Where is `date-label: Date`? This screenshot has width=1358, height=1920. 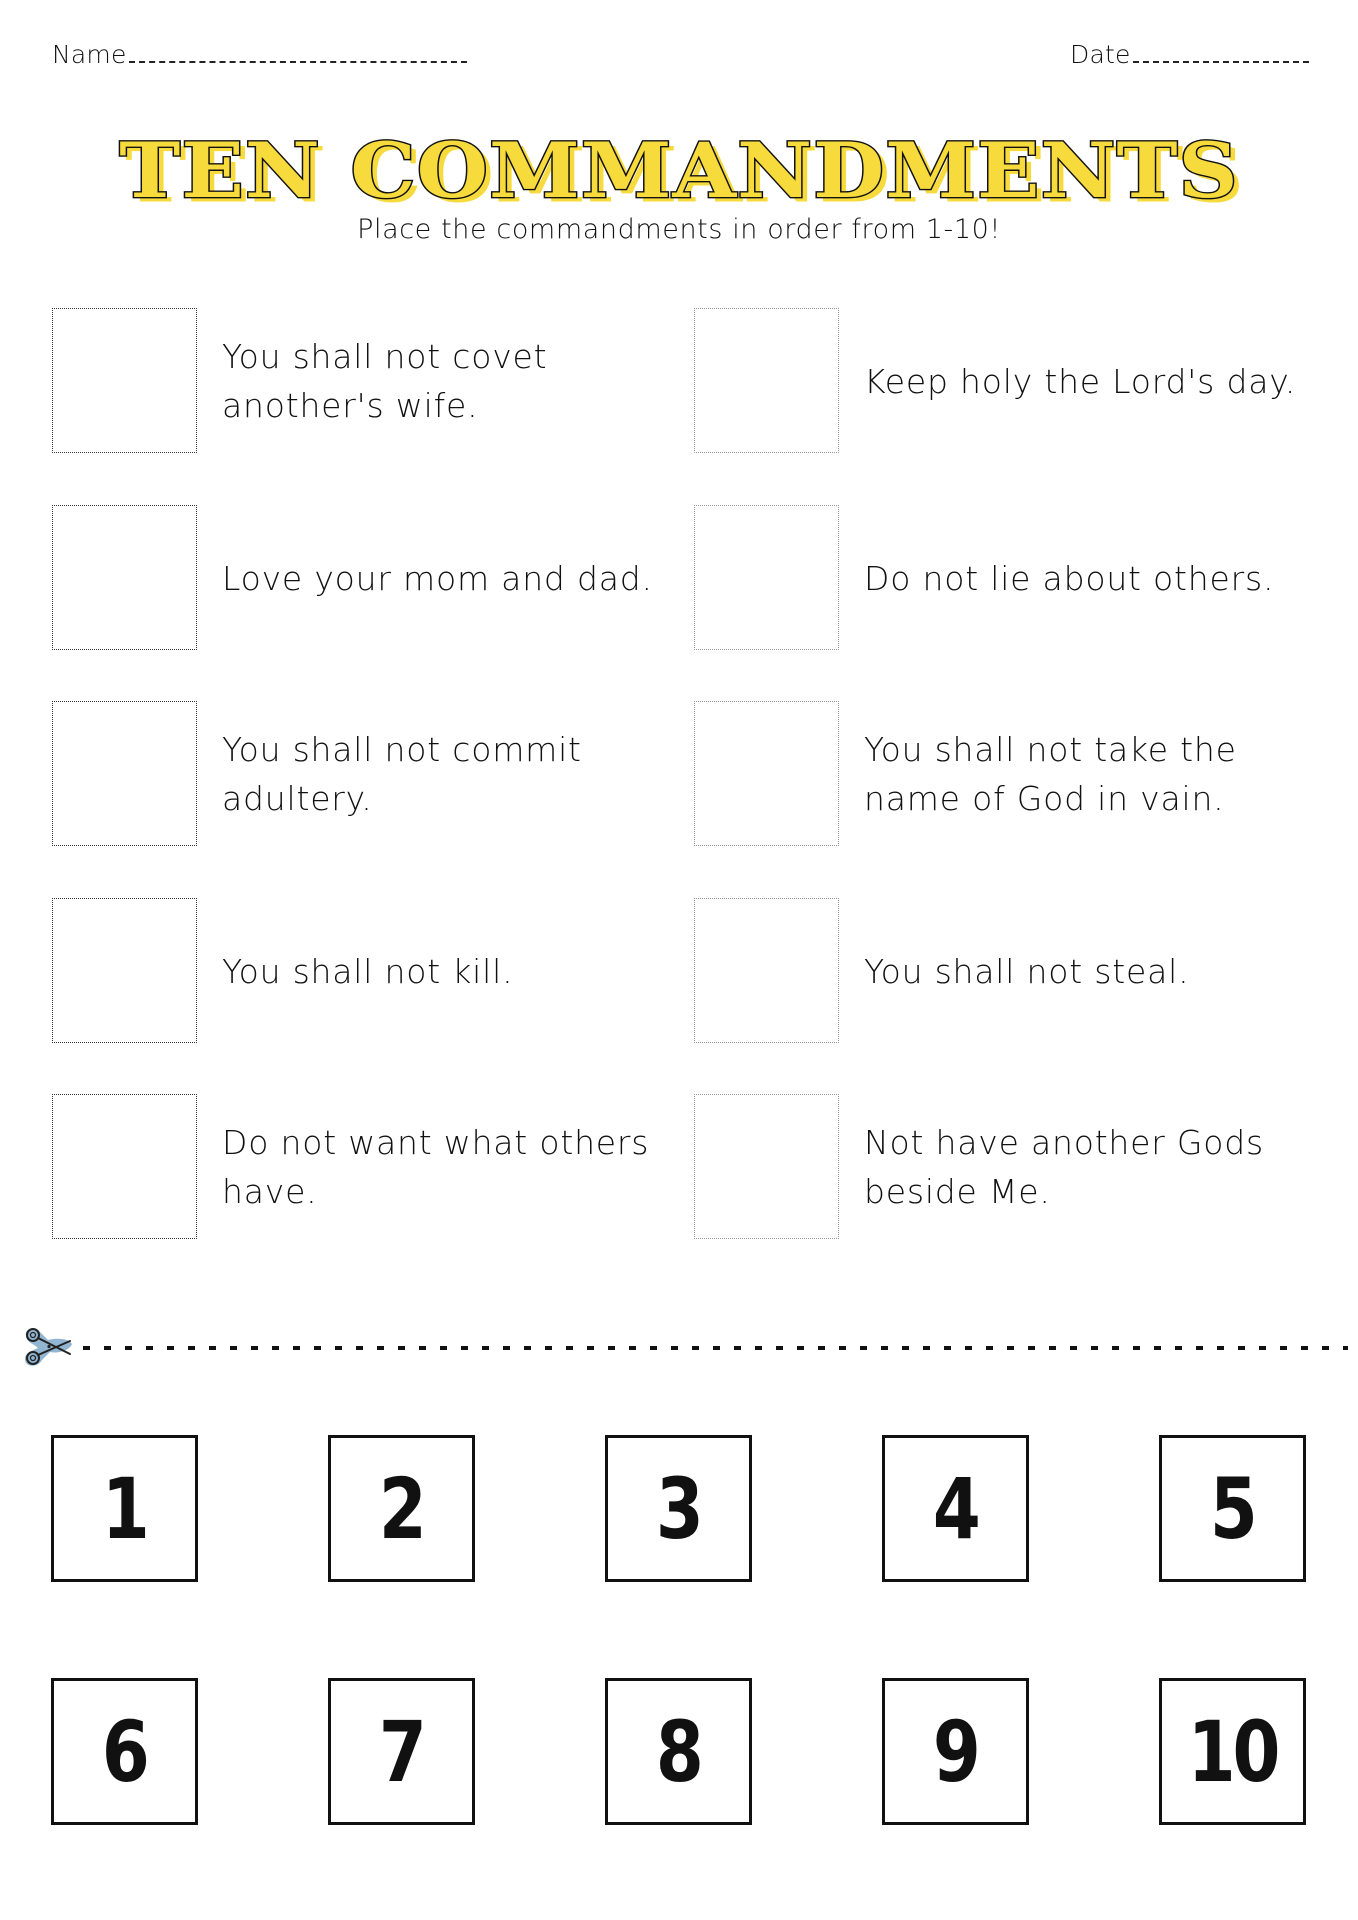
date-label: Date is located at coordinates (1100, 54).